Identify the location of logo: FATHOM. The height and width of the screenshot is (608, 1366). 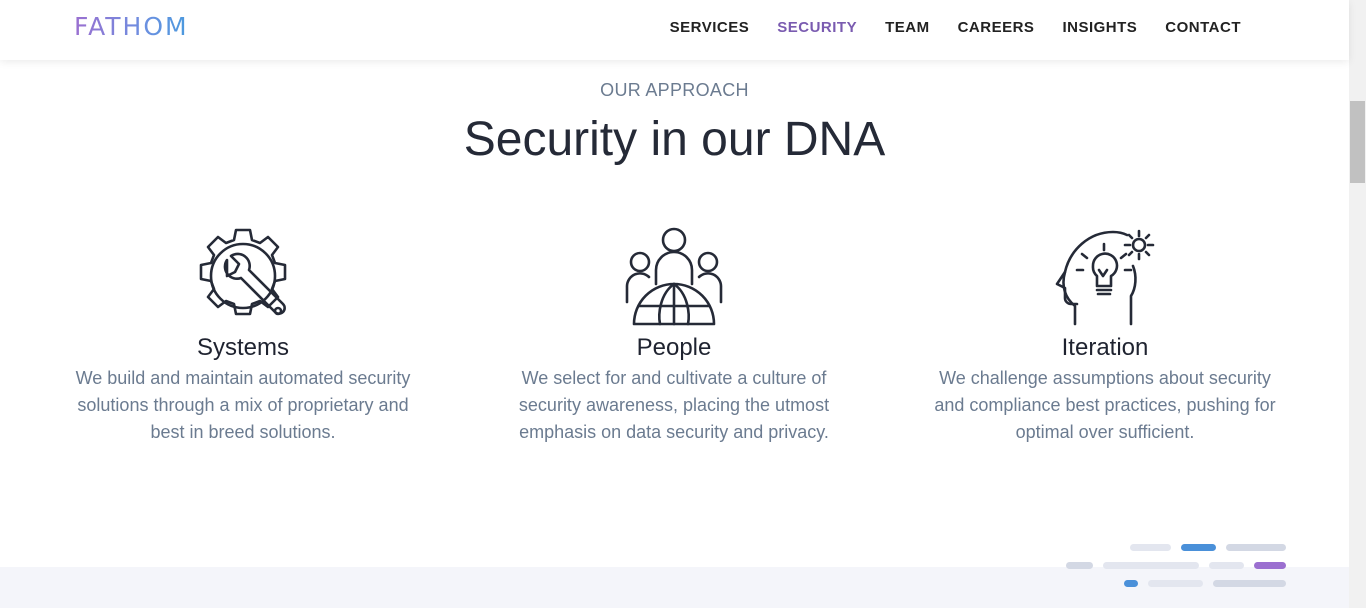
(131, 27).